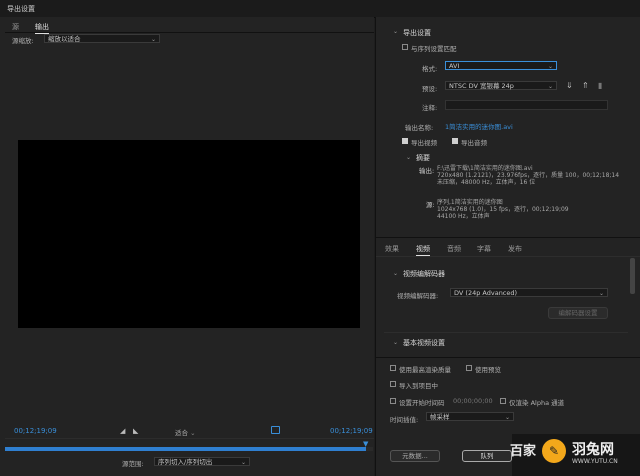 The height and width of the screenshot is (476, 640). I want to click on import-into-project-checkbox, so click(393, 384).